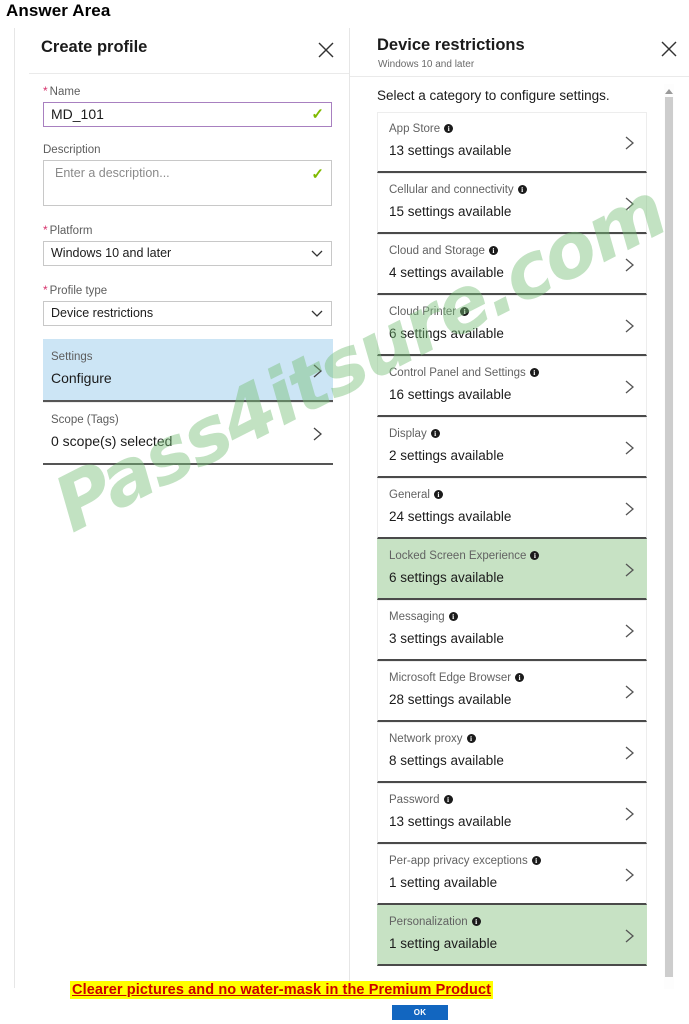 This screenshot has height=1024, width=689. What do you see at coordinates (72, 357) in the screenshot?
I see `settings-row-label: Settings` at bounding box center [72, 357].